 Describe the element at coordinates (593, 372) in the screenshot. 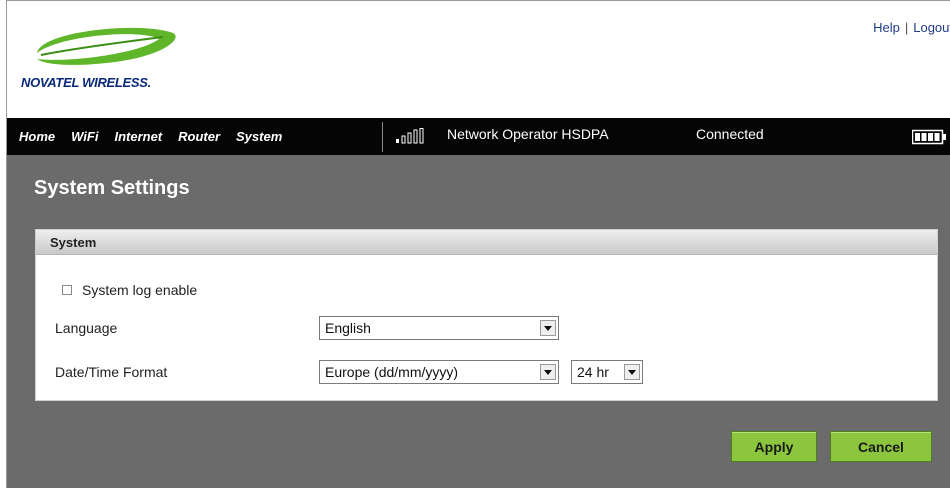

I see `hour-format-value: 24 hr` at that location.